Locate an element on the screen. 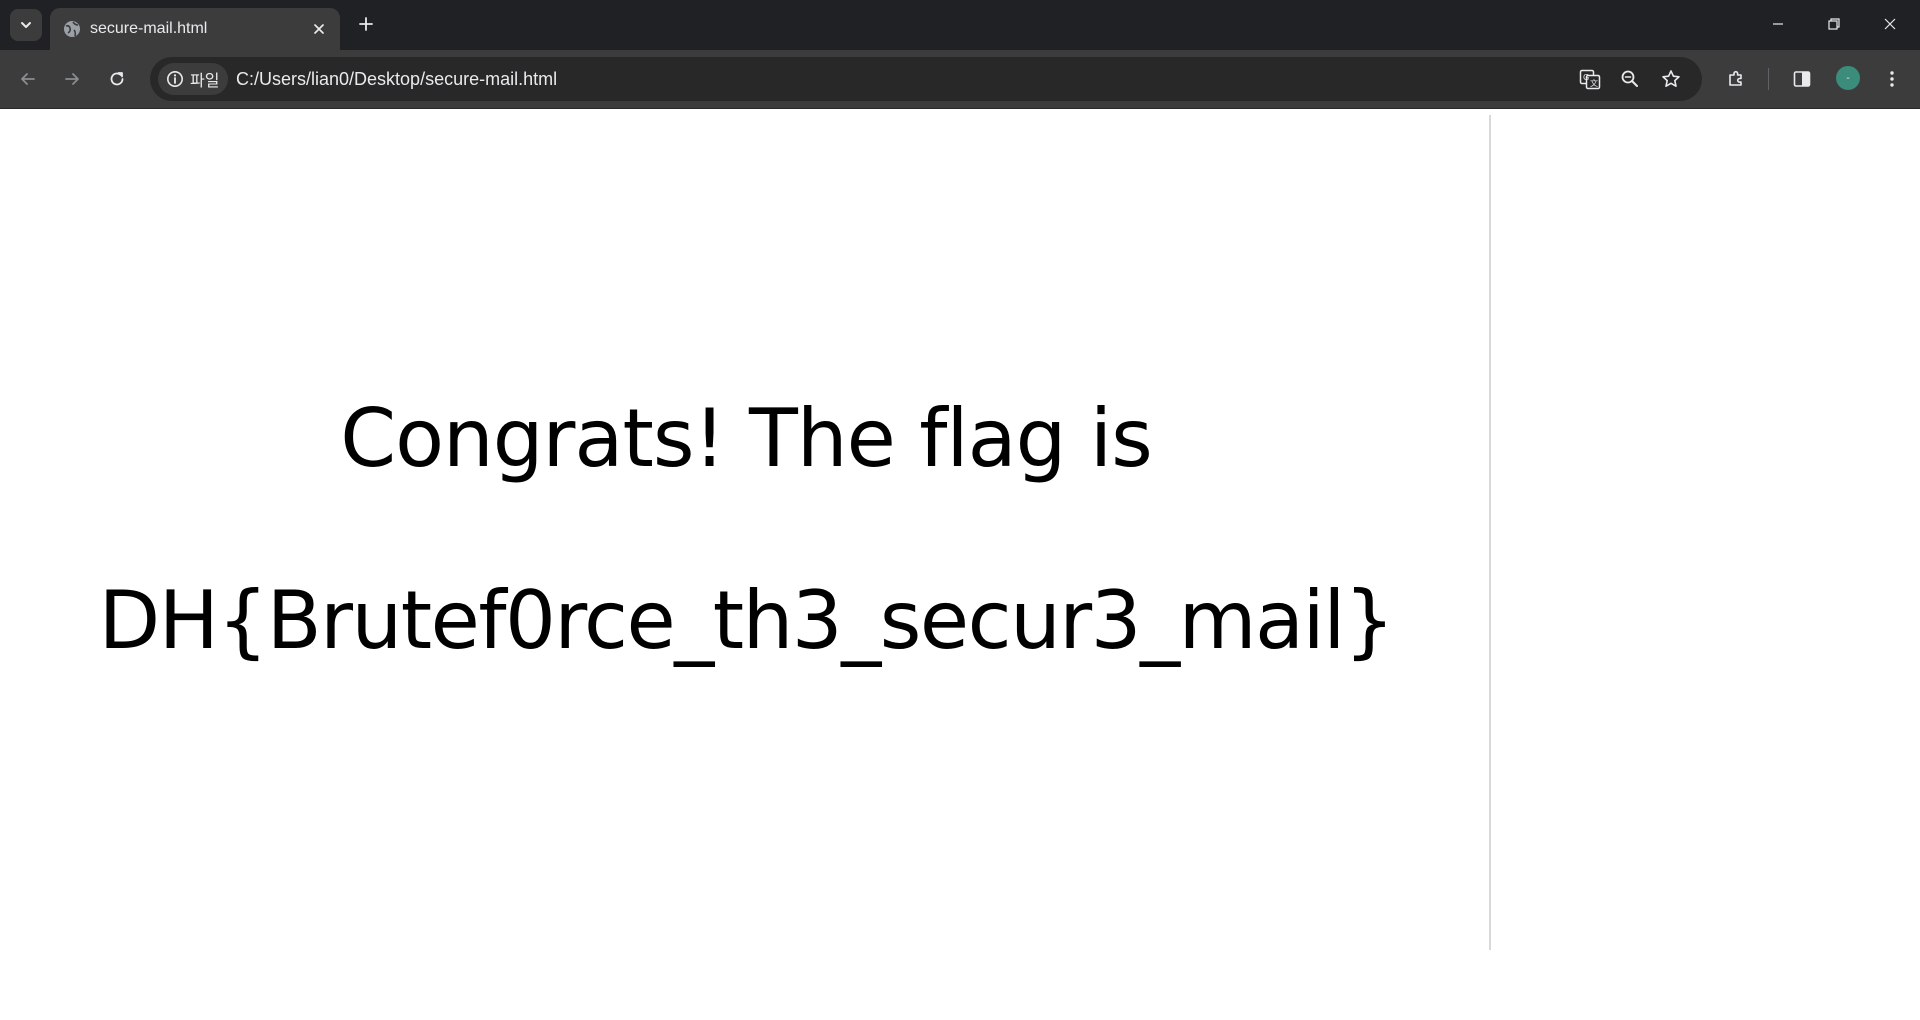  translate-button: G 文 is located at coordinates (1590, 79).